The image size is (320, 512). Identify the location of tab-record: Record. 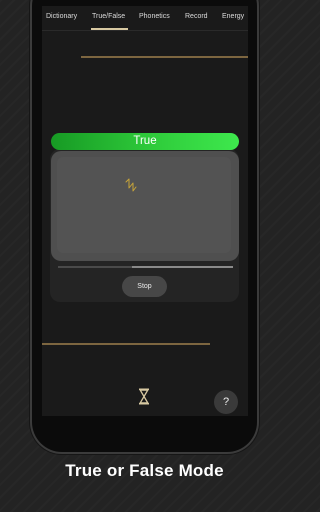
(196, 16).